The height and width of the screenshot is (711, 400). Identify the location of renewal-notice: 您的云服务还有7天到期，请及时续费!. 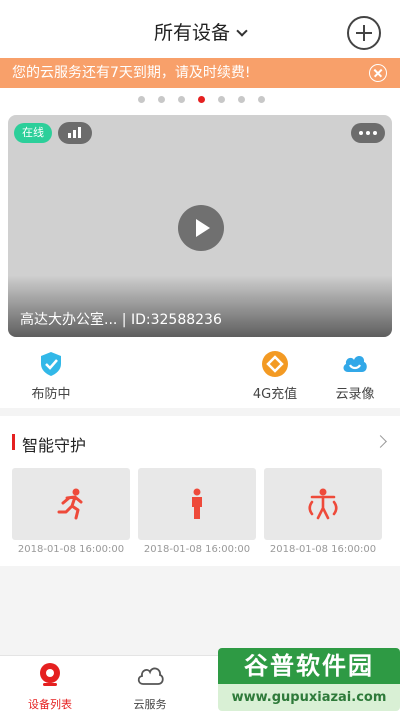
(200, 73).